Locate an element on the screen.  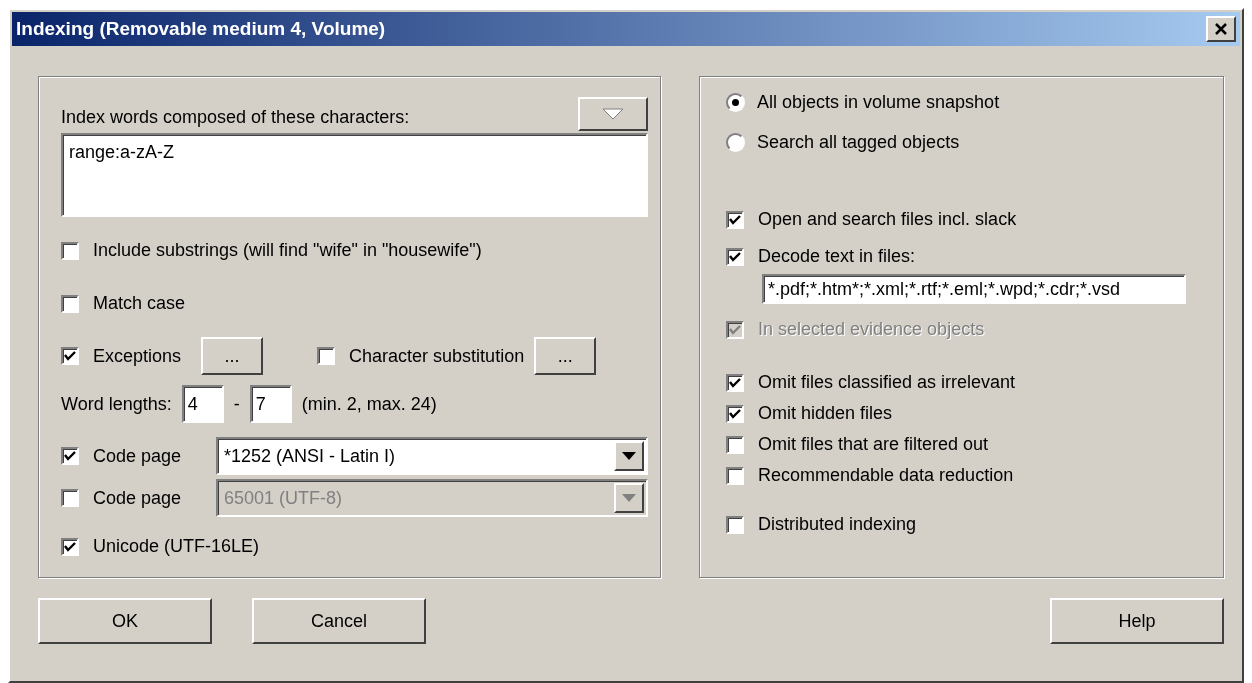
checkbox-label: Distributed indexing is located at coordinates (837, 524).